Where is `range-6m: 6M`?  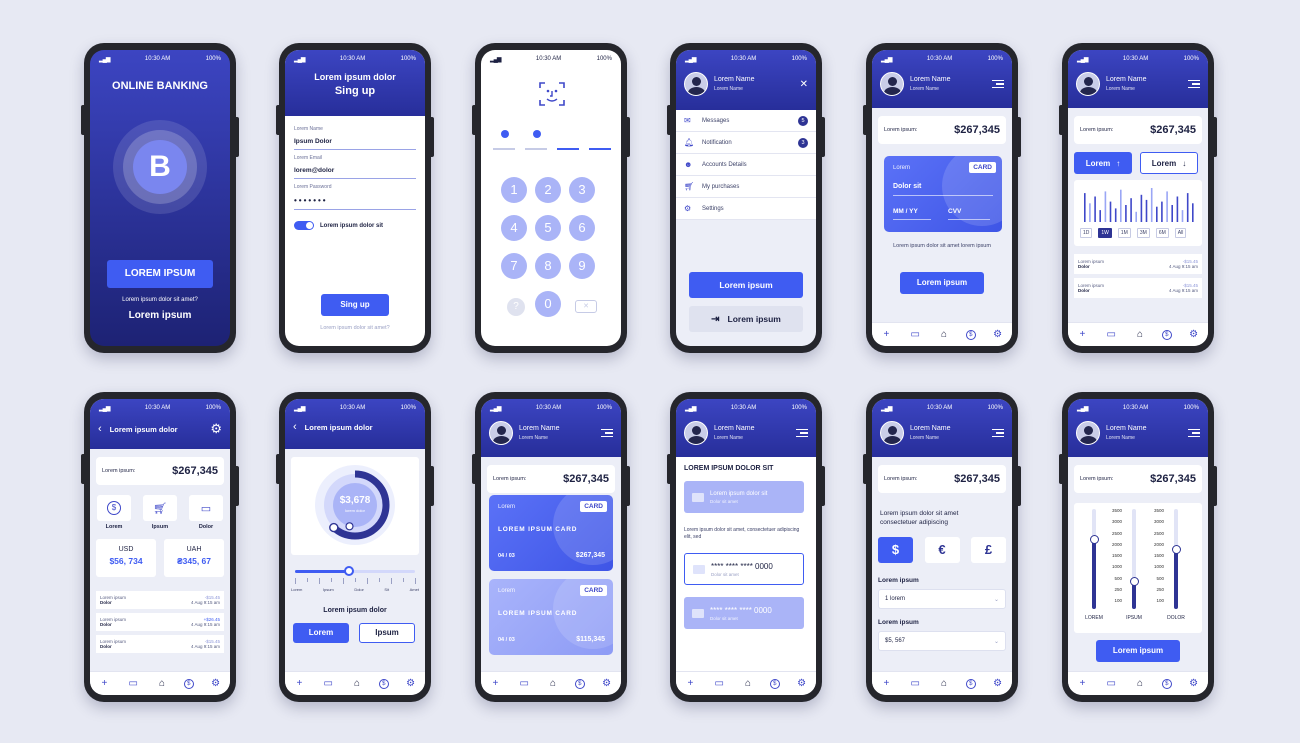
range-6m: 6M is located at coordinates (1162, 233).